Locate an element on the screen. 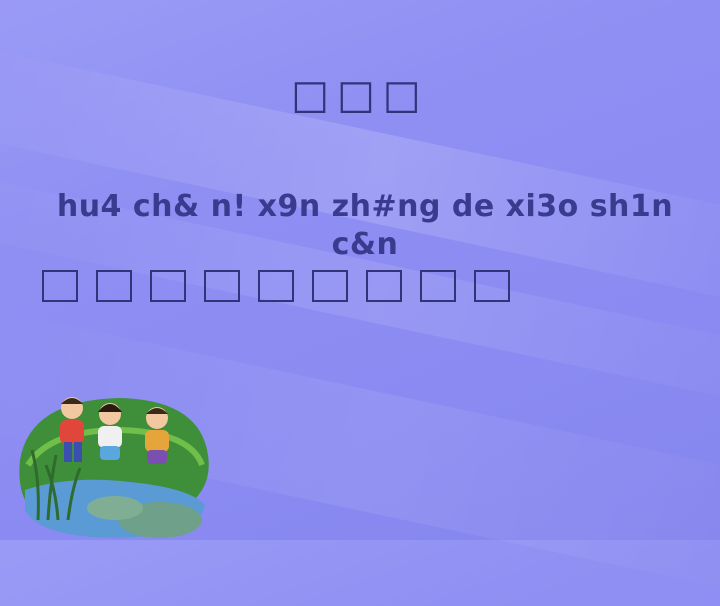 This screenshot has width=720, height=606. pinyin-line-2: c&n is located at coordinates (365, 244).